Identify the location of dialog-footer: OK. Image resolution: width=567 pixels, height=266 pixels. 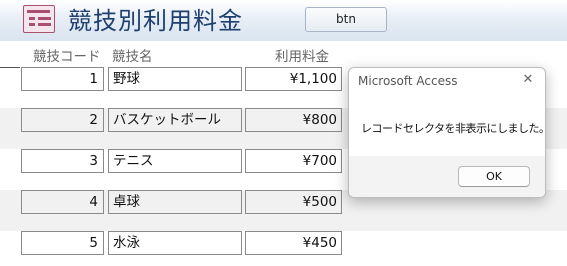
(447, 176).